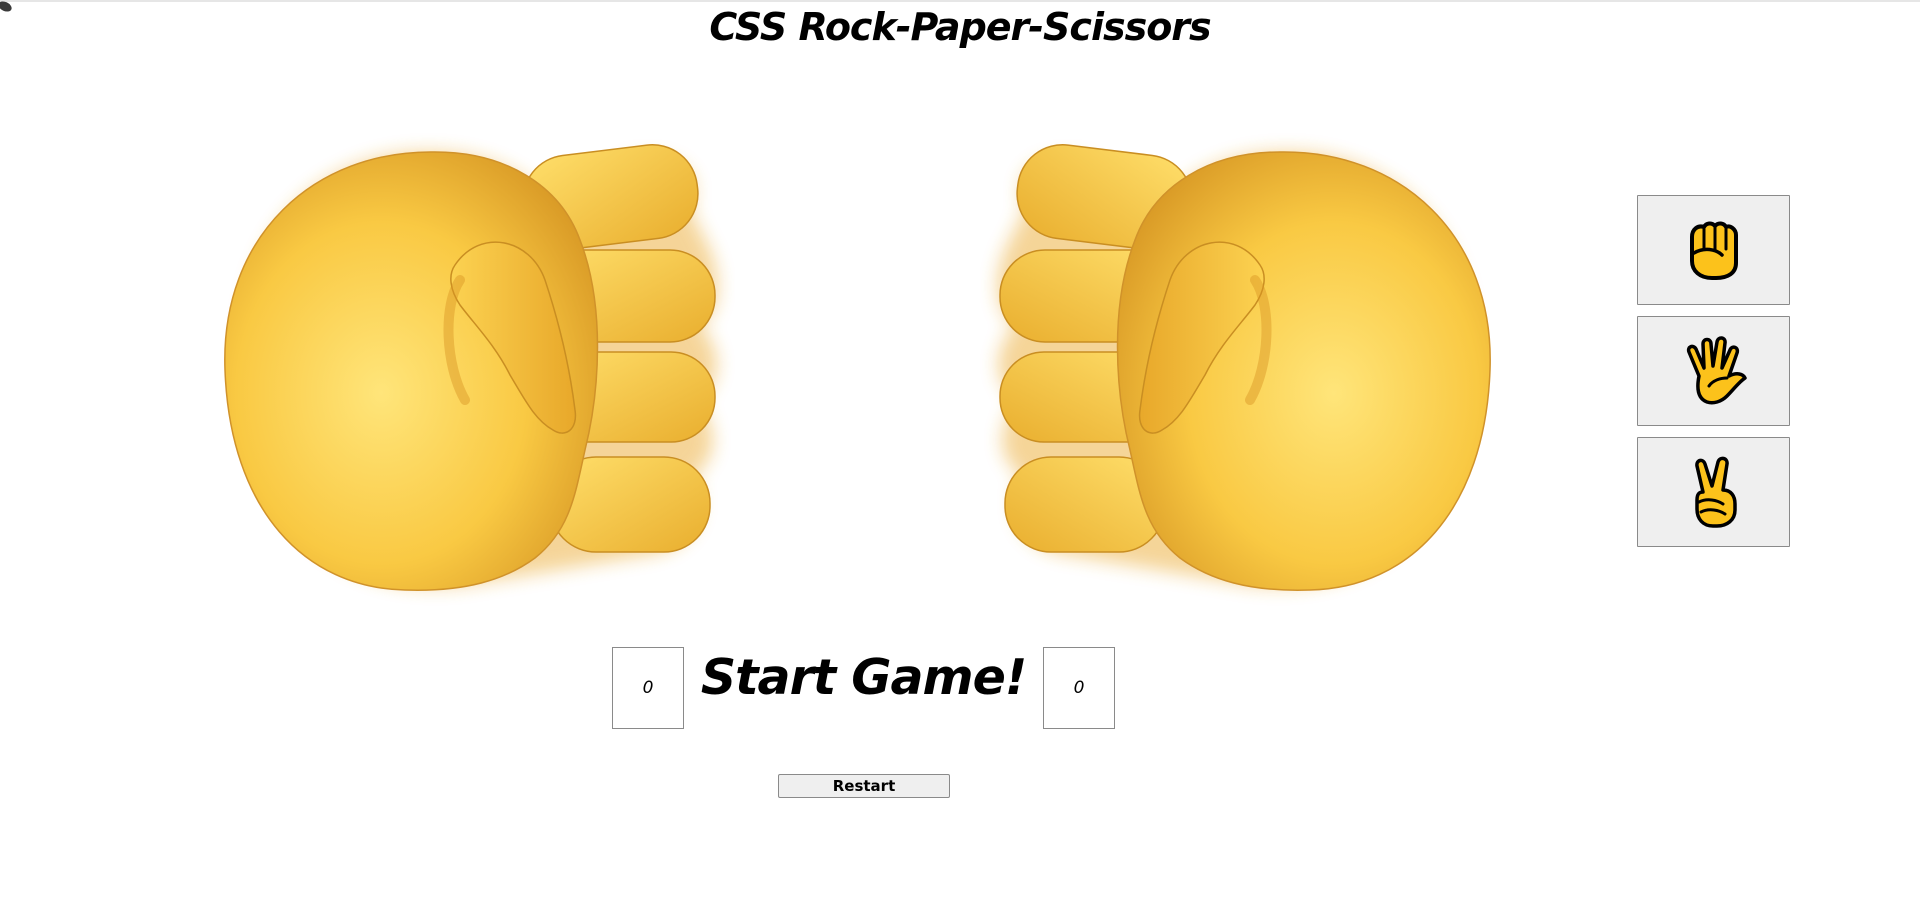 This screenshot has height=917, width=1920. I want to click on scissors-button, so click(1713, 492).